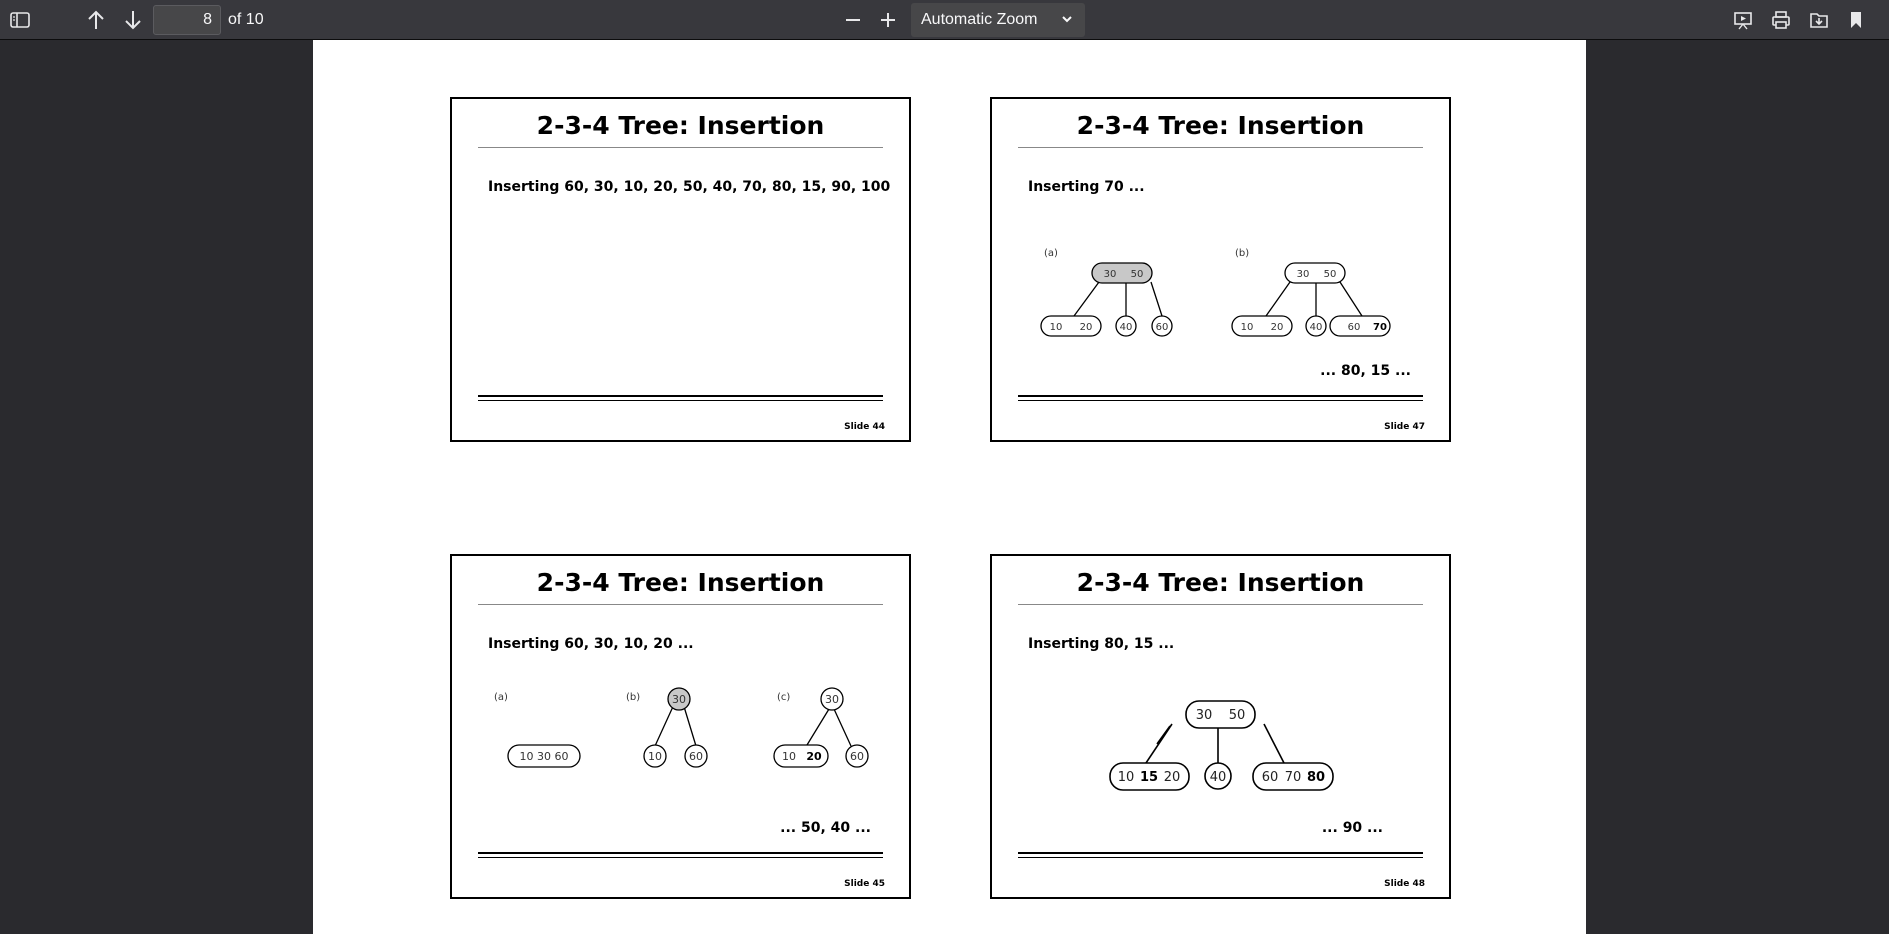 The height and width of the screenshot is (934, 1889). I want to click on node-key-new: 70, so click(1380, 327).